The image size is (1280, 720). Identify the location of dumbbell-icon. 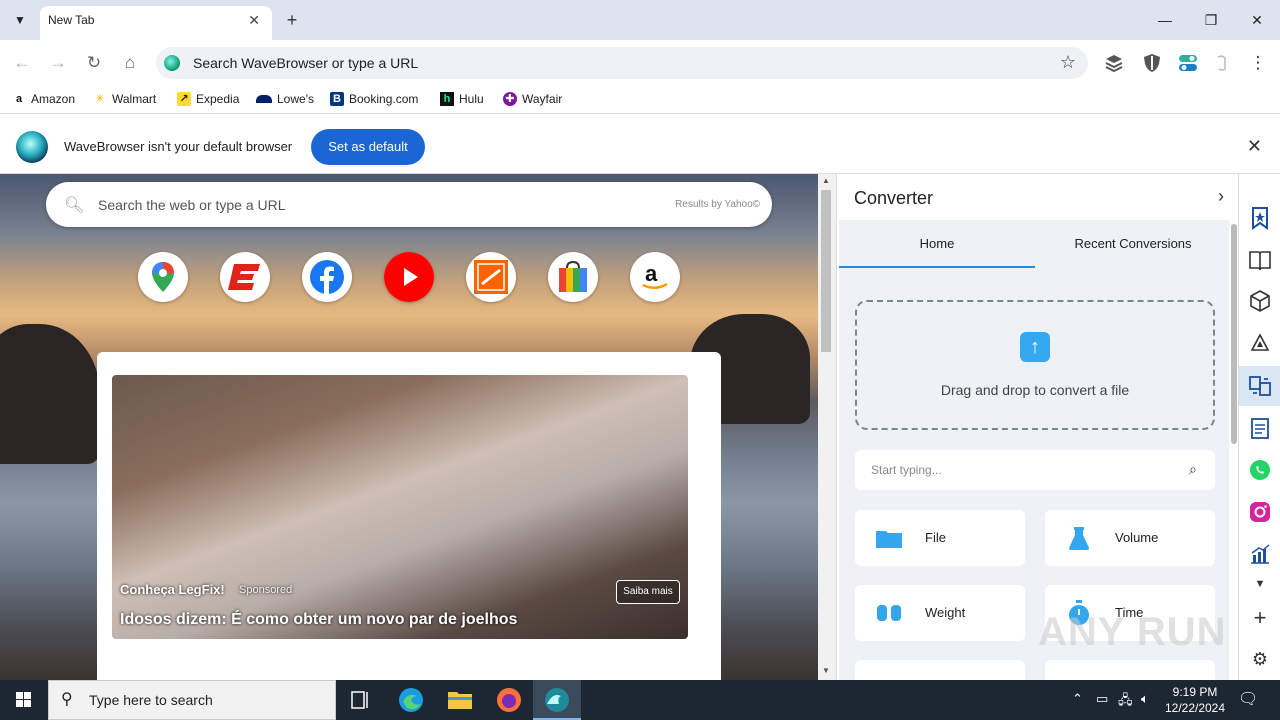
(889, 613).